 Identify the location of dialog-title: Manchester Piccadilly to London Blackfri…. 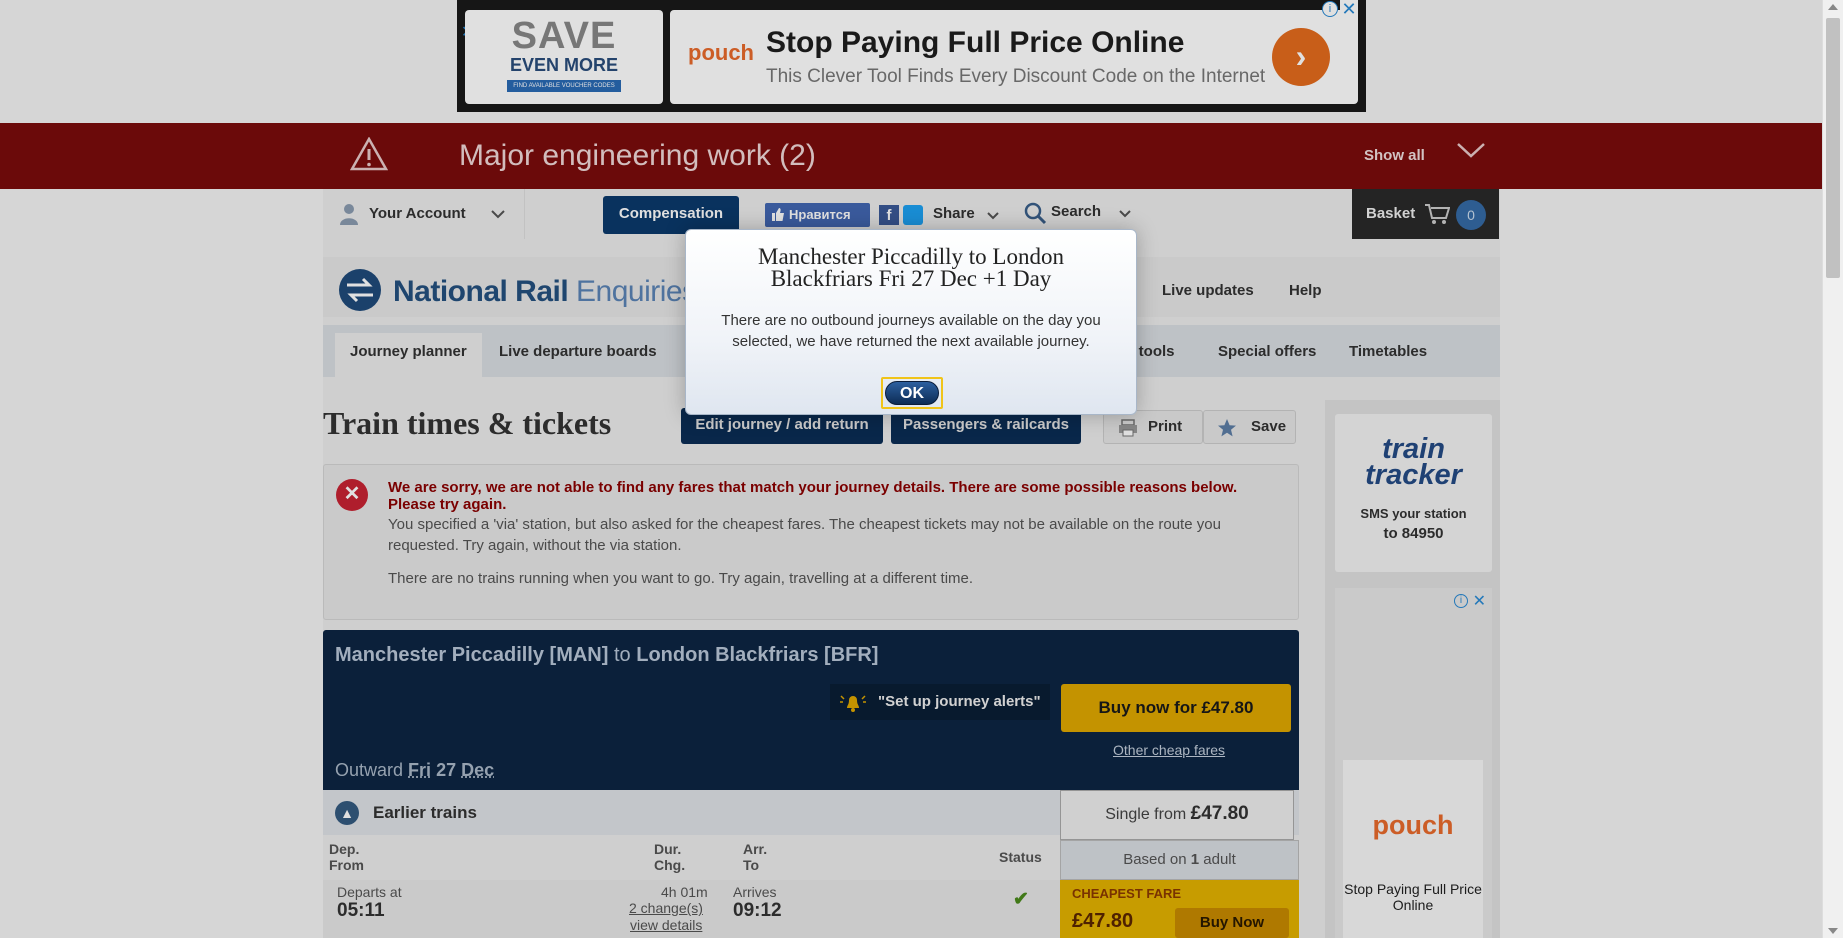
(911, 267).